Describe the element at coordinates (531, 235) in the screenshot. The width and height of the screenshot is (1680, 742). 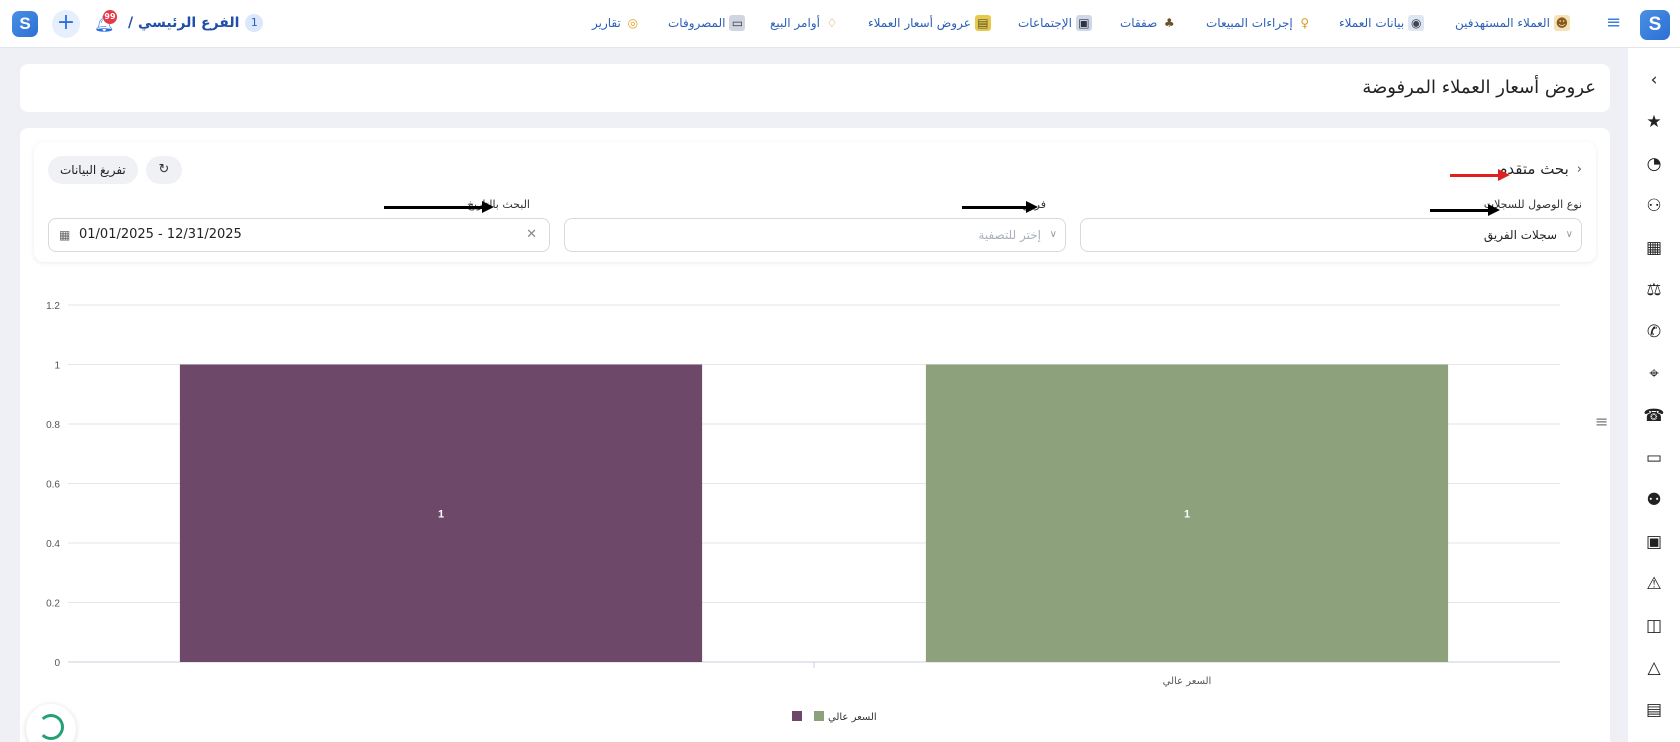
I see `clear-icon: ✕` at that location.